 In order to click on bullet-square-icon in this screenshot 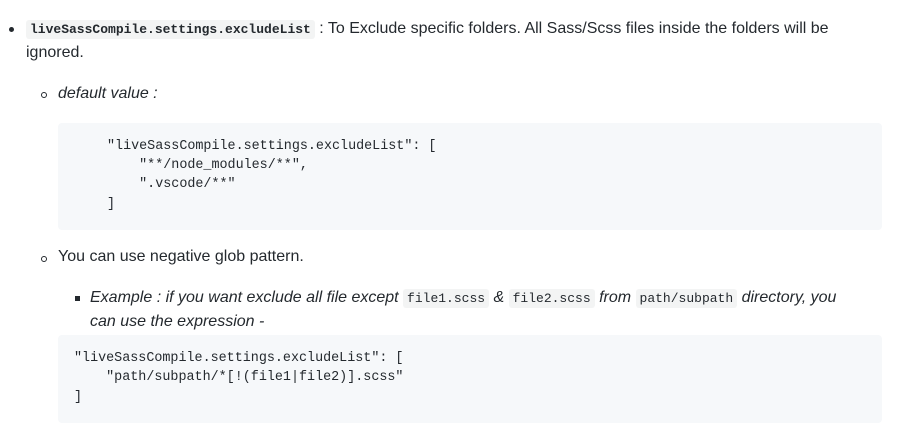, I will do `click(77, 298)`.